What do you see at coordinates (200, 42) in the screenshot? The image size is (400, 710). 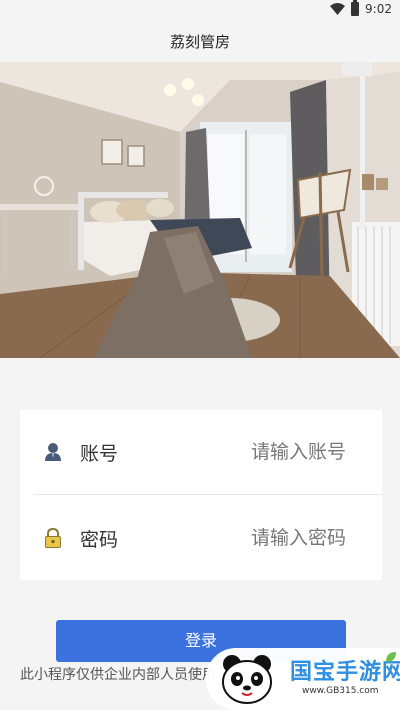 I see `page-title: 荔刻管房` at bounding box center [200, 42].